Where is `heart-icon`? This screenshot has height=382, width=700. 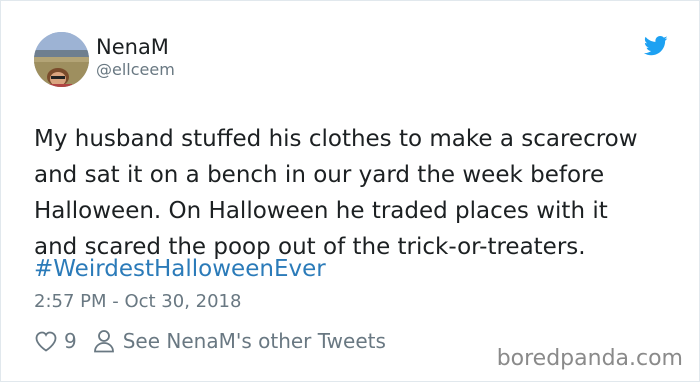
heart-icon is located at coordinates (46, 341).